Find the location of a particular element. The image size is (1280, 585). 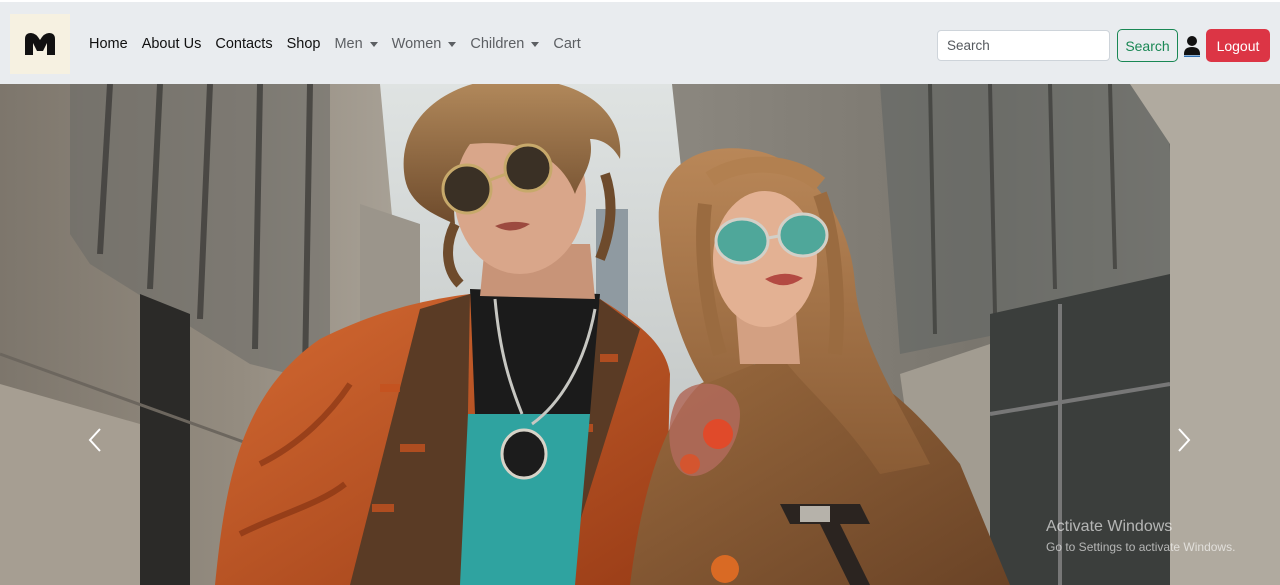

nav-children-dropdown: Children is located at coordinates (504, 44).